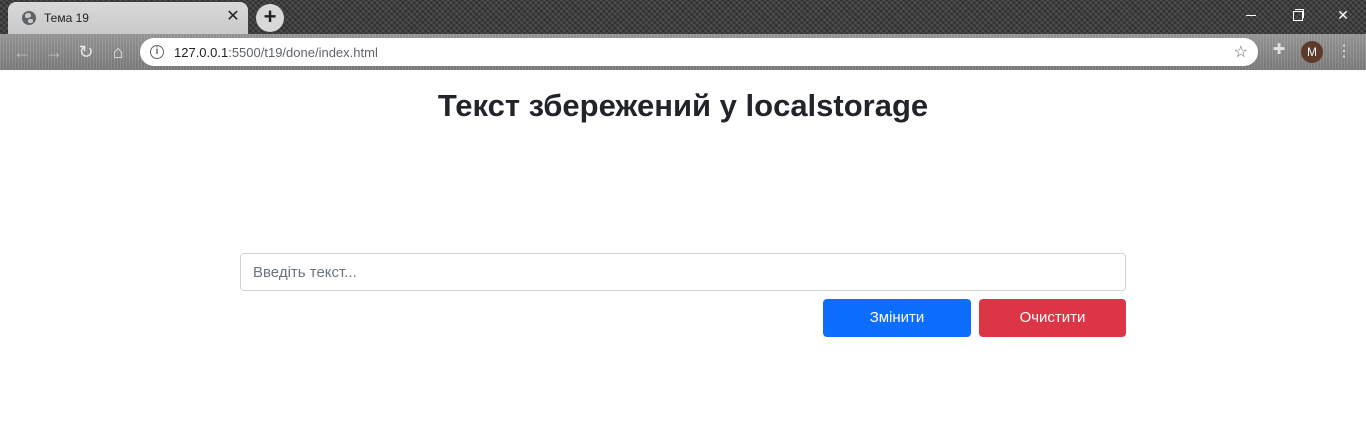  I want to click on minimize-window-button, so click(1251, 15).